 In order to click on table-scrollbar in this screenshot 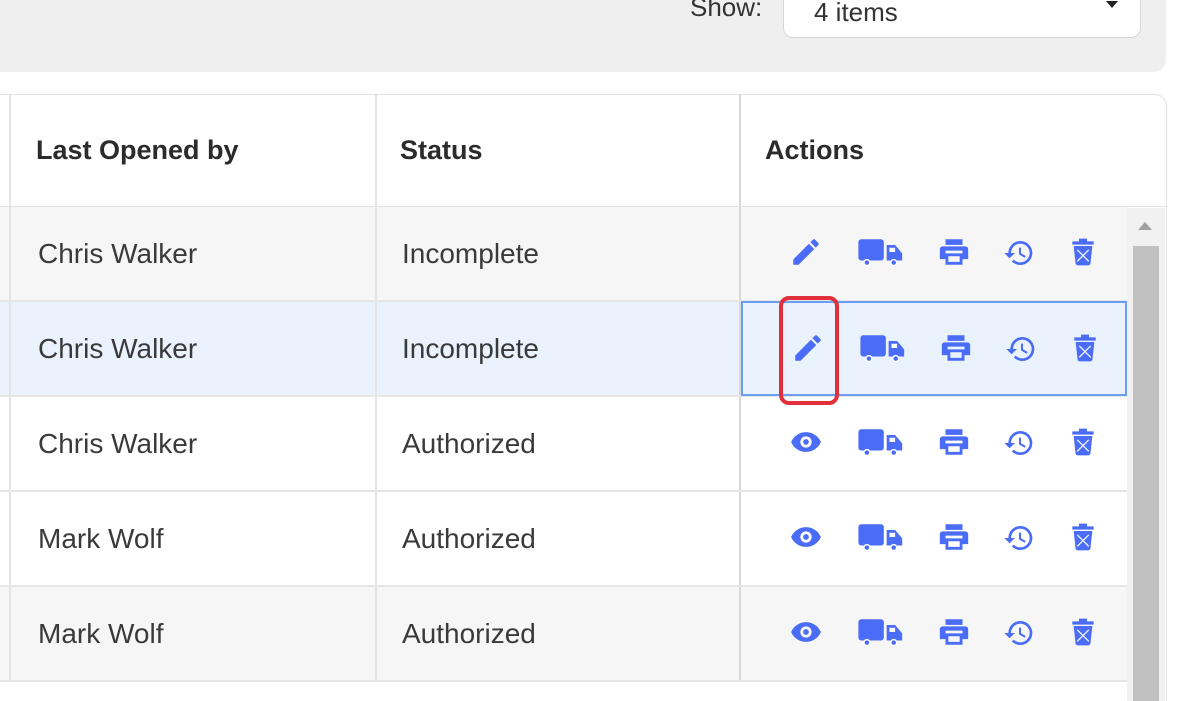, I will do `click(1146, 454)`.